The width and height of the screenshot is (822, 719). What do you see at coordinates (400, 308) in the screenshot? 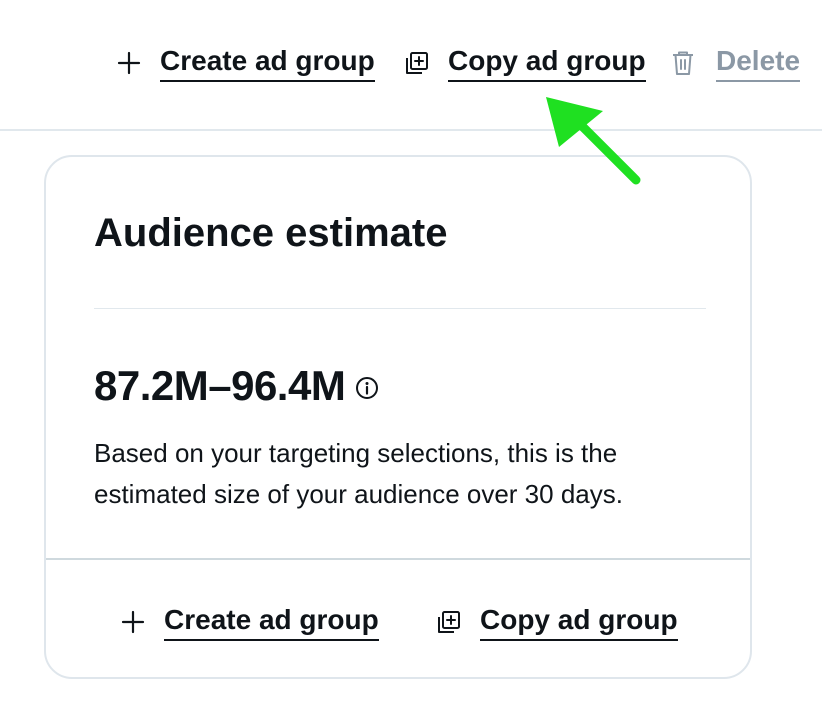
I see `card-title-divider` at bounding box center [400, 308].